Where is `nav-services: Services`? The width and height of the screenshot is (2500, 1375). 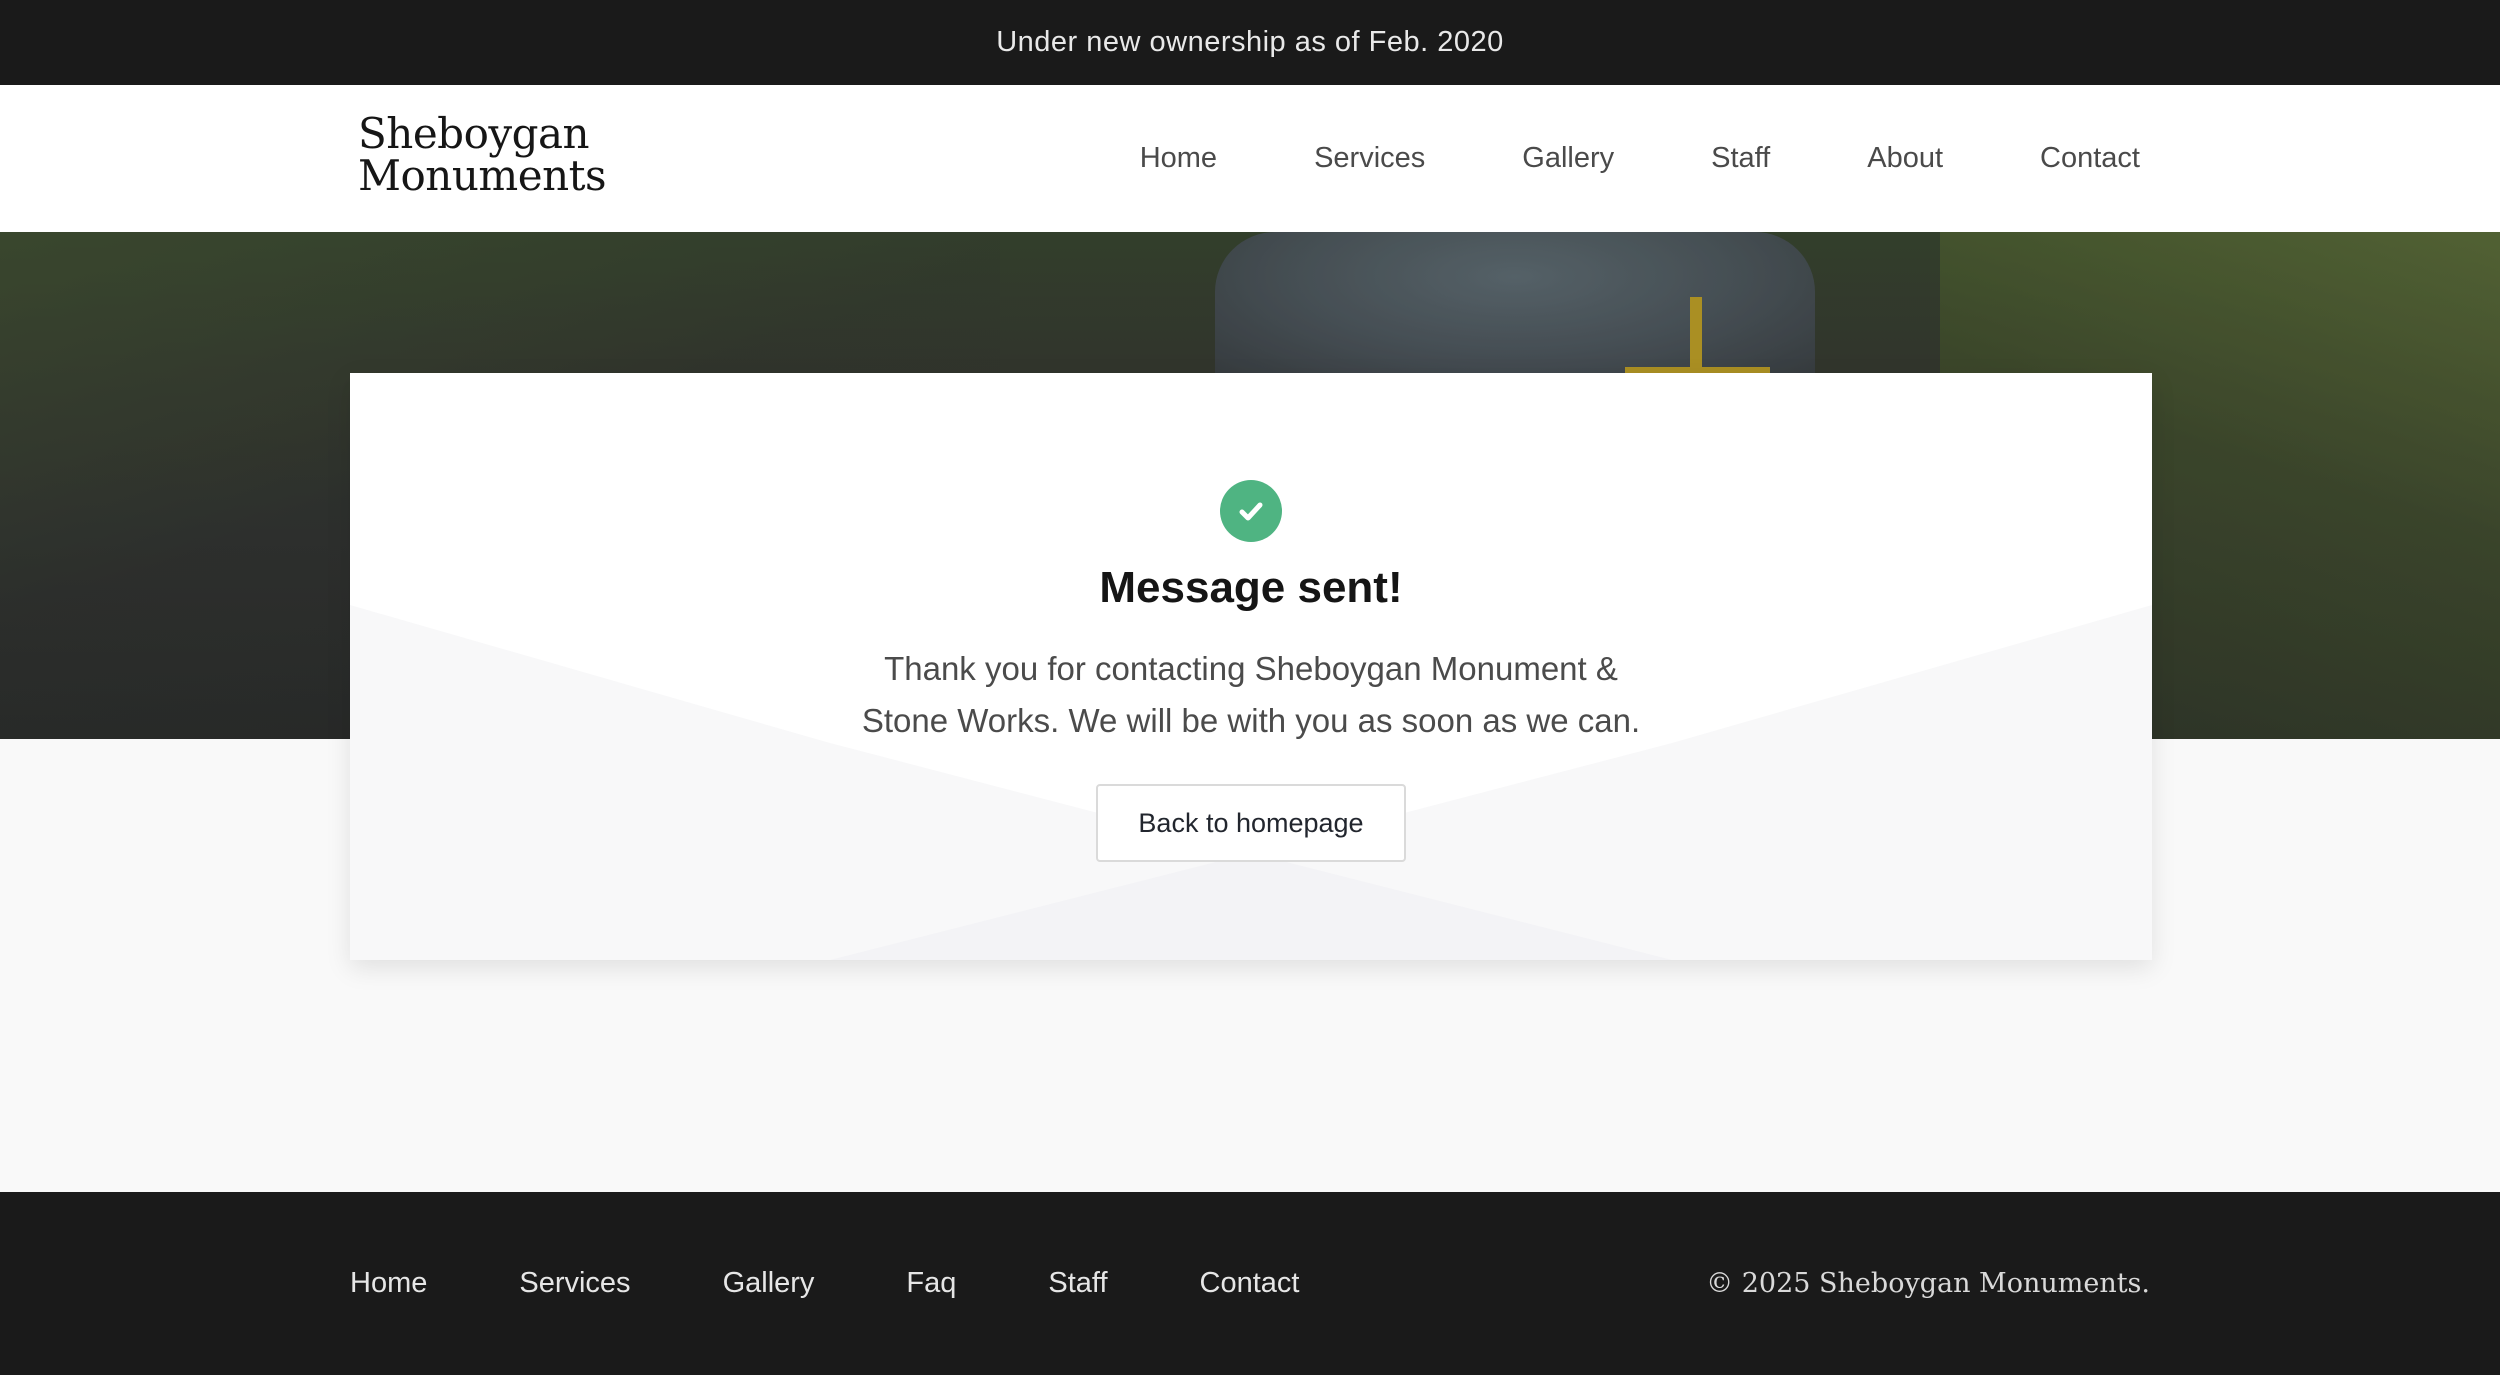
nav-services: Services is located at coordinates (1369, 158).